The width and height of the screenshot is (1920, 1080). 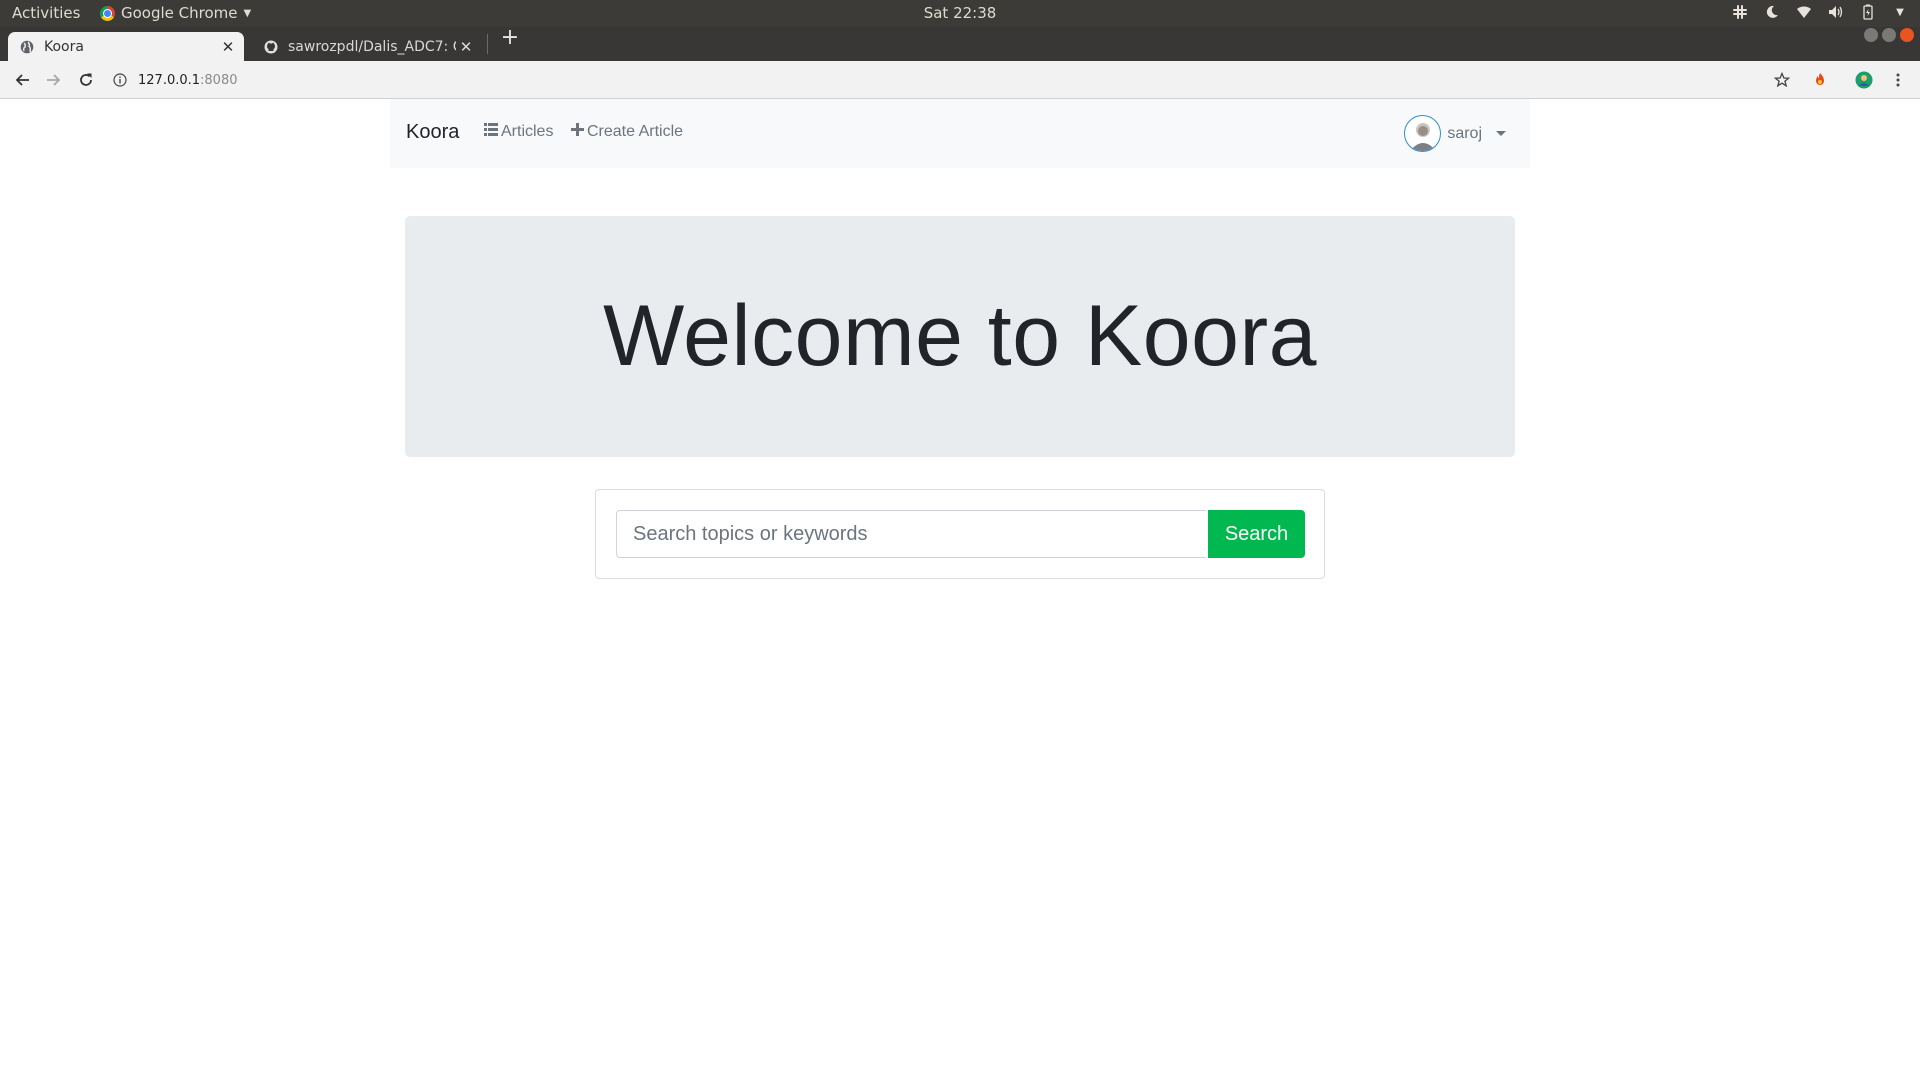 I want to click on username: saroj, so click(x=1464, y=133).